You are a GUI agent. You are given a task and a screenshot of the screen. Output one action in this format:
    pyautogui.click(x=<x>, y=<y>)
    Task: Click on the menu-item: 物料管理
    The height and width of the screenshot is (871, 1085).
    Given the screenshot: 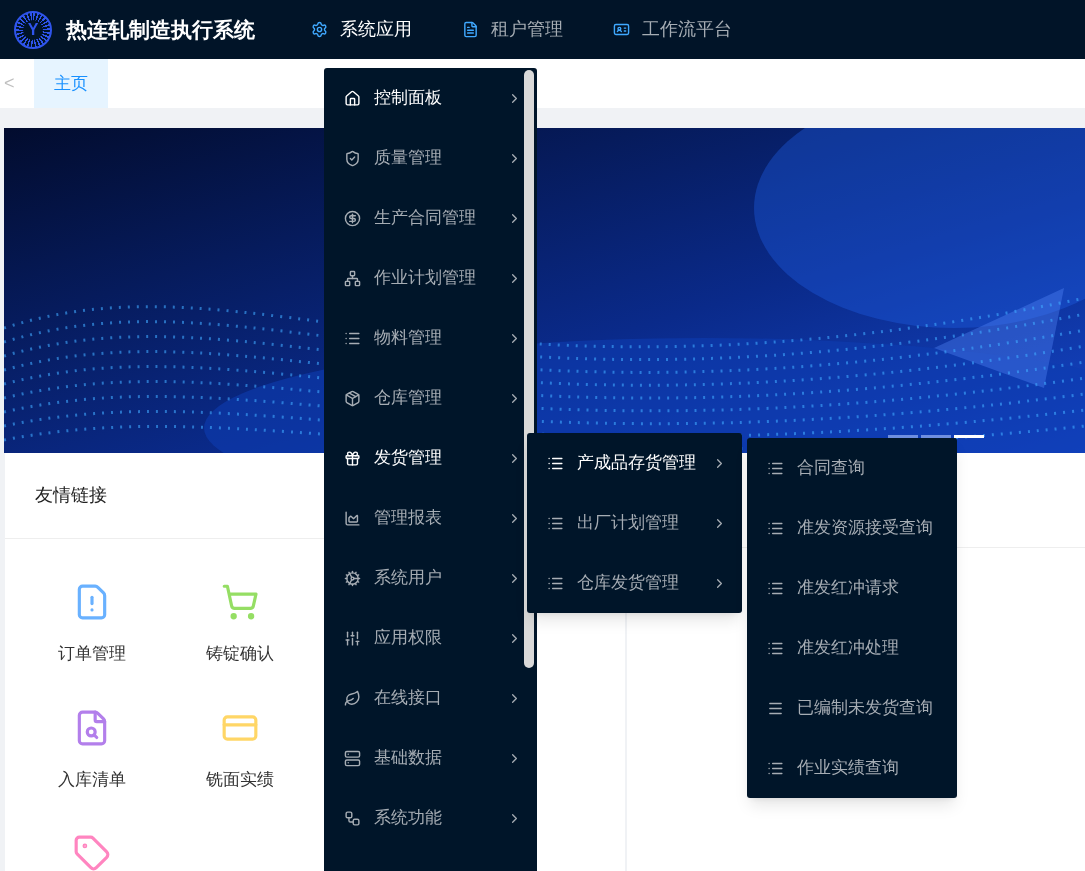 What is the action you would take?
    pyautogui.click(x=433, y=338)
    